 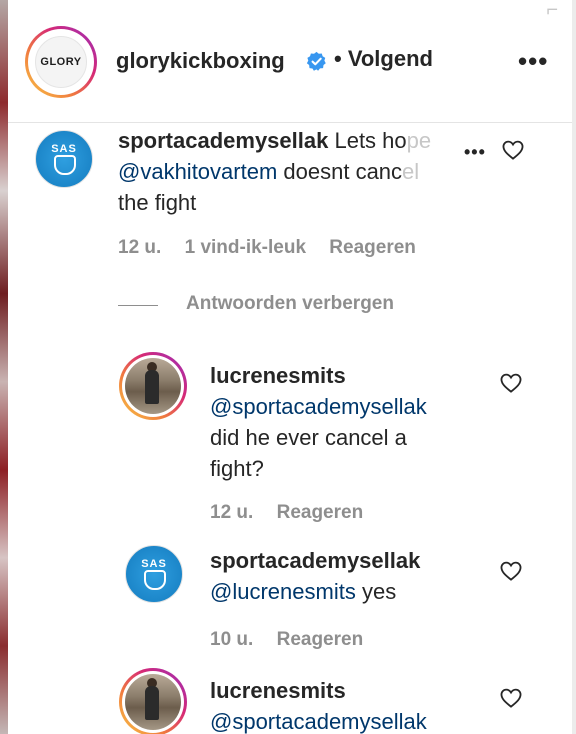 I want to click on verified-badge-icon, so click(x=316, y=61).